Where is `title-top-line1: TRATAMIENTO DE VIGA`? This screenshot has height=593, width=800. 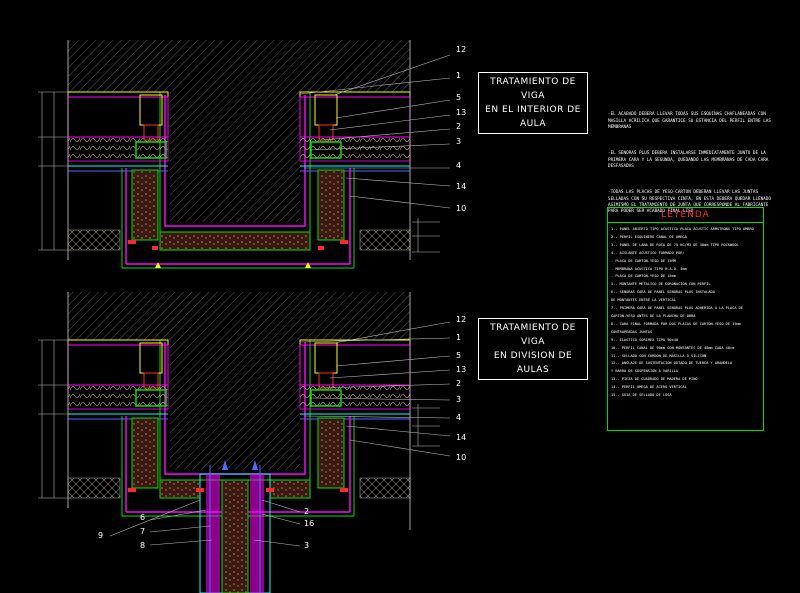 title-top-line1: TRATAMIENTO DE VIGA is located at coordinates (533, 89).